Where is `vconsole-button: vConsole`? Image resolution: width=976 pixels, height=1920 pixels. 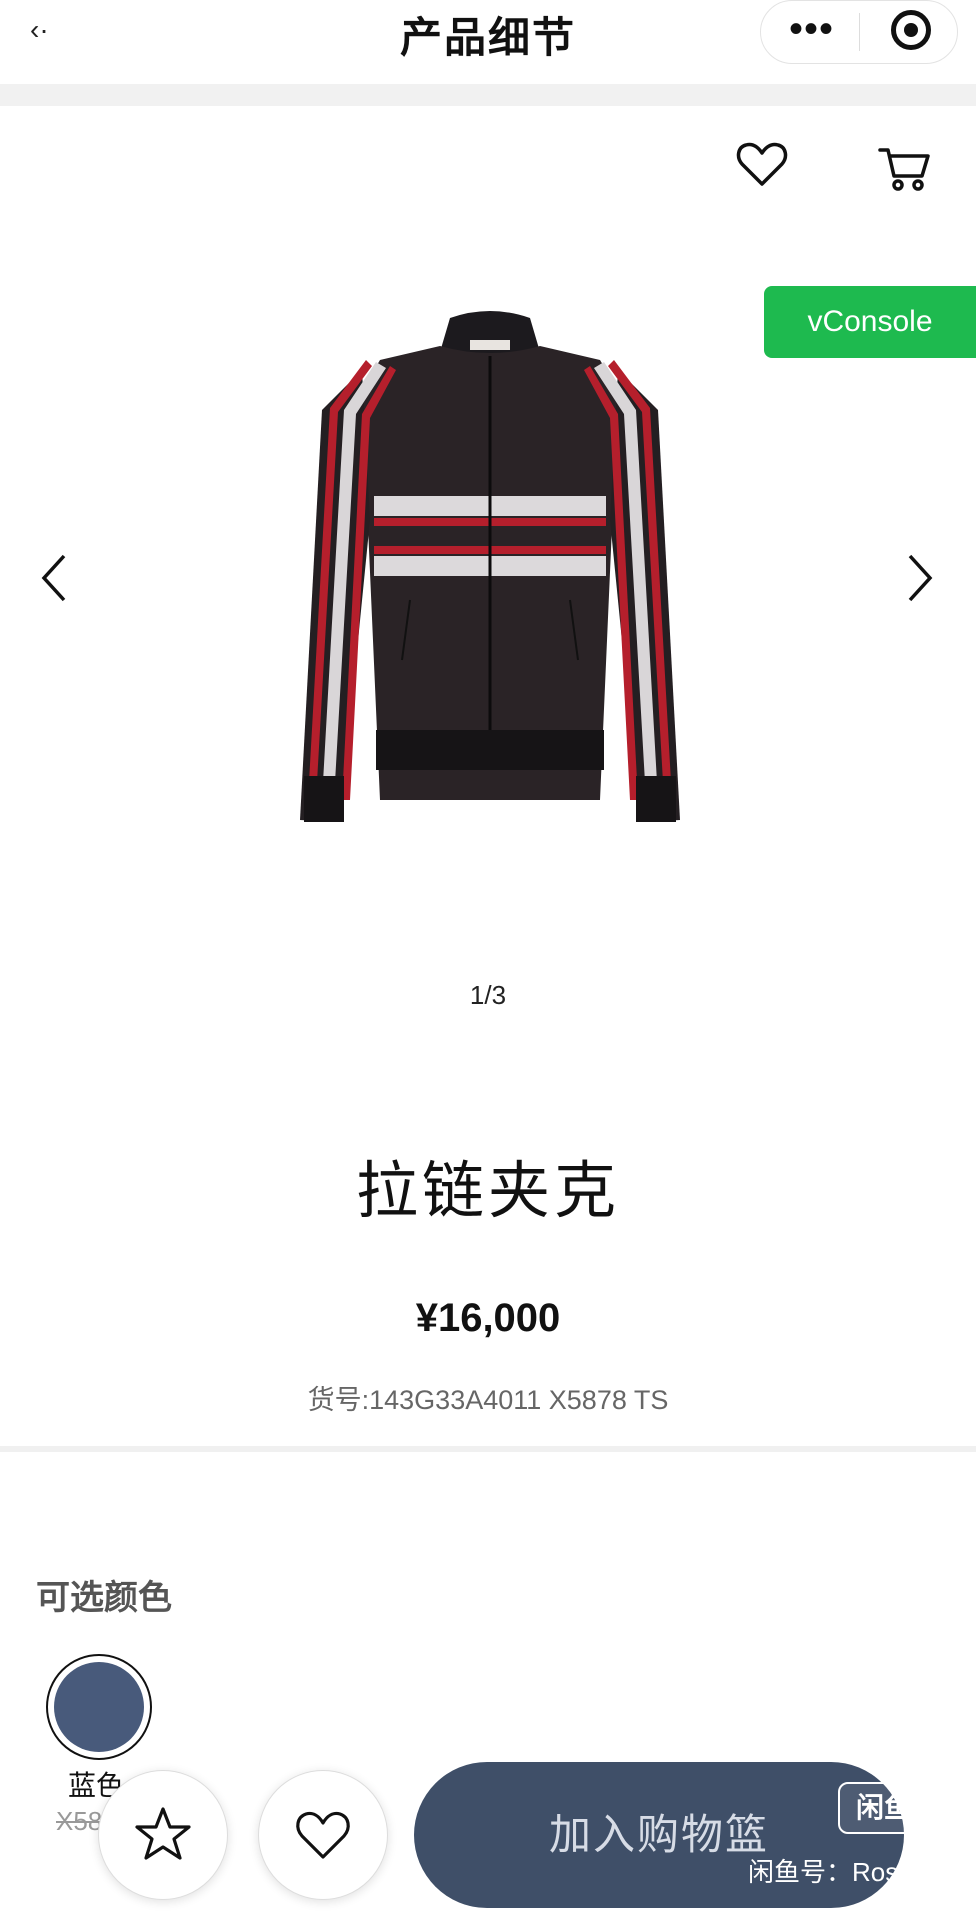 vconsole-button: vConsole is located at coordinates (870, 322).